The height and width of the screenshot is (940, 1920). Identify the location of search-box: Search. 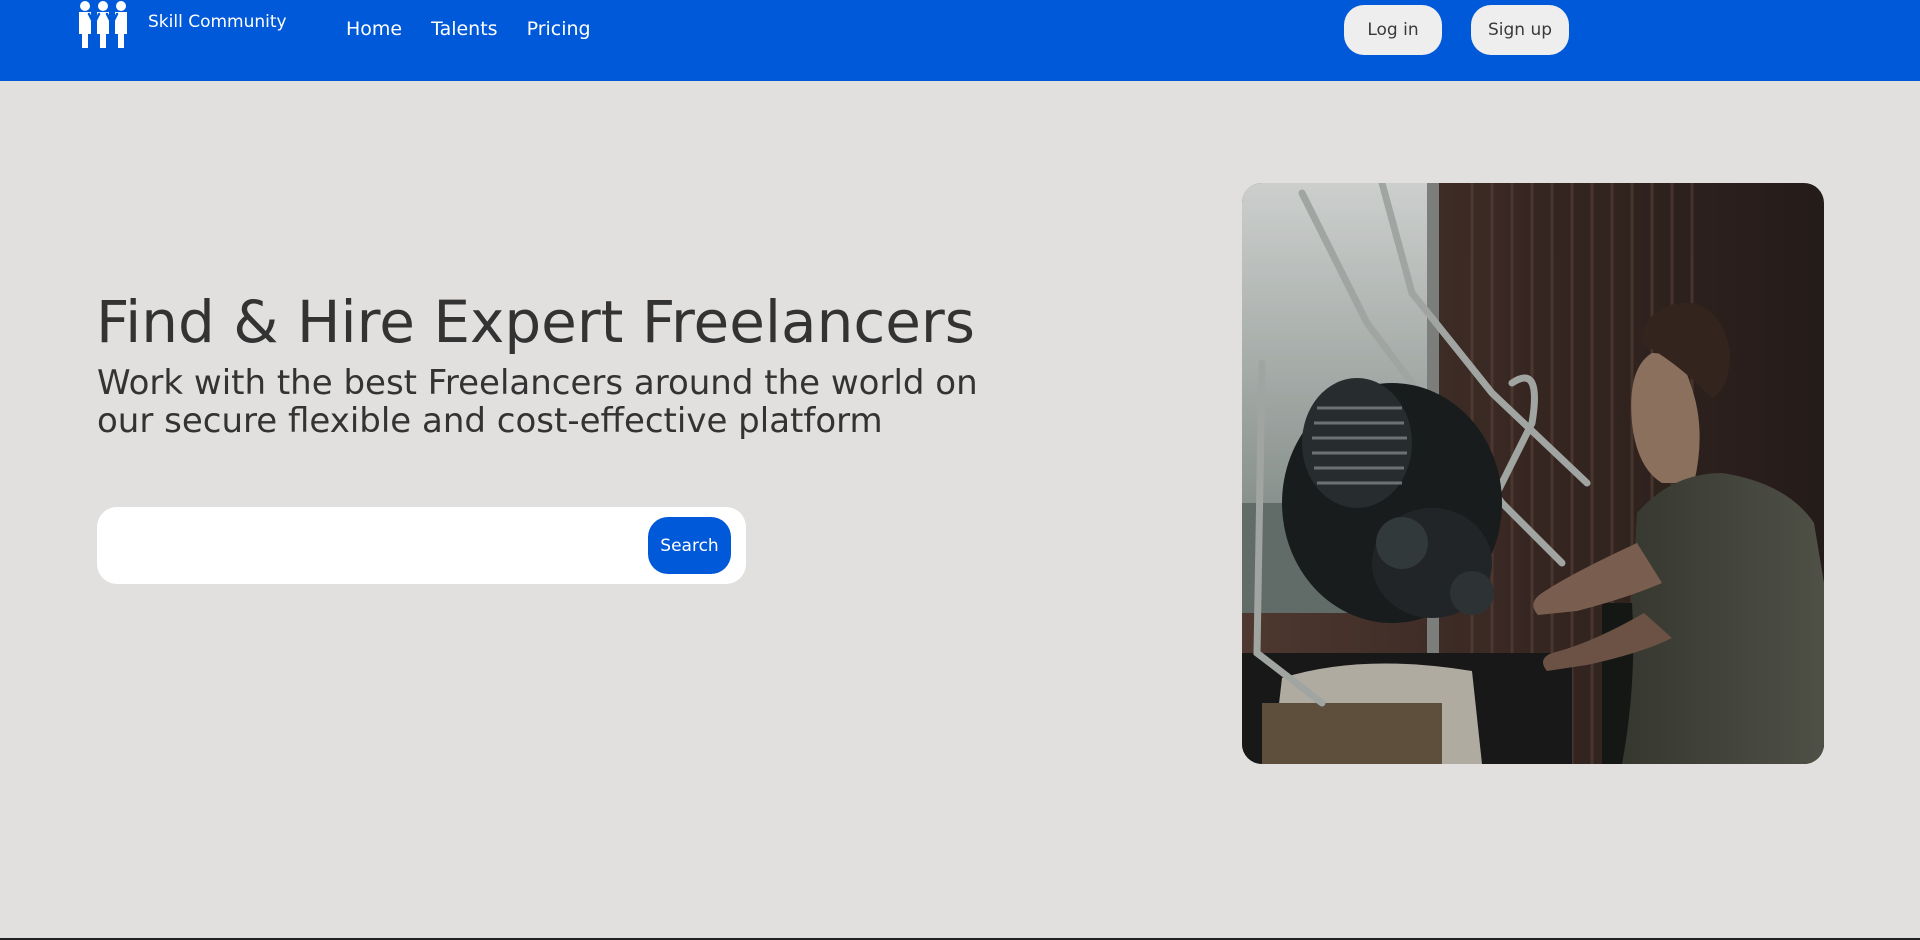
(421, 545).